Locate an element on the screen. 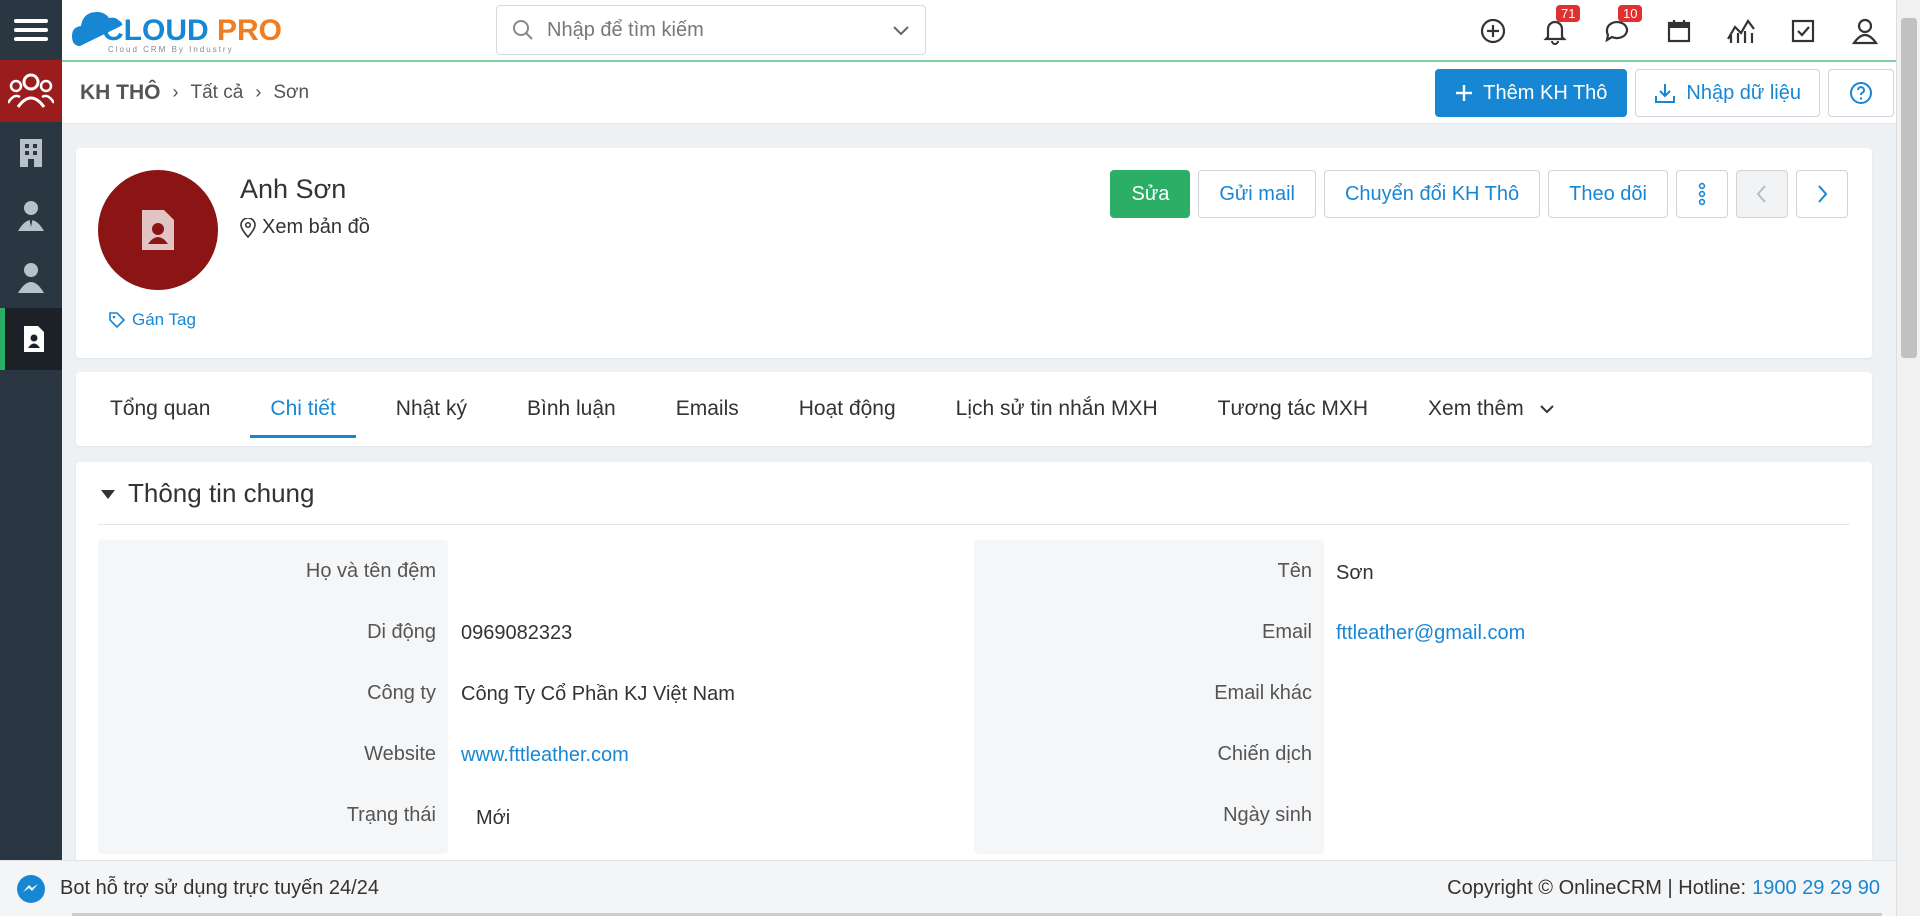  field-label-mobile: Di động is located at coordinates (401, 632).